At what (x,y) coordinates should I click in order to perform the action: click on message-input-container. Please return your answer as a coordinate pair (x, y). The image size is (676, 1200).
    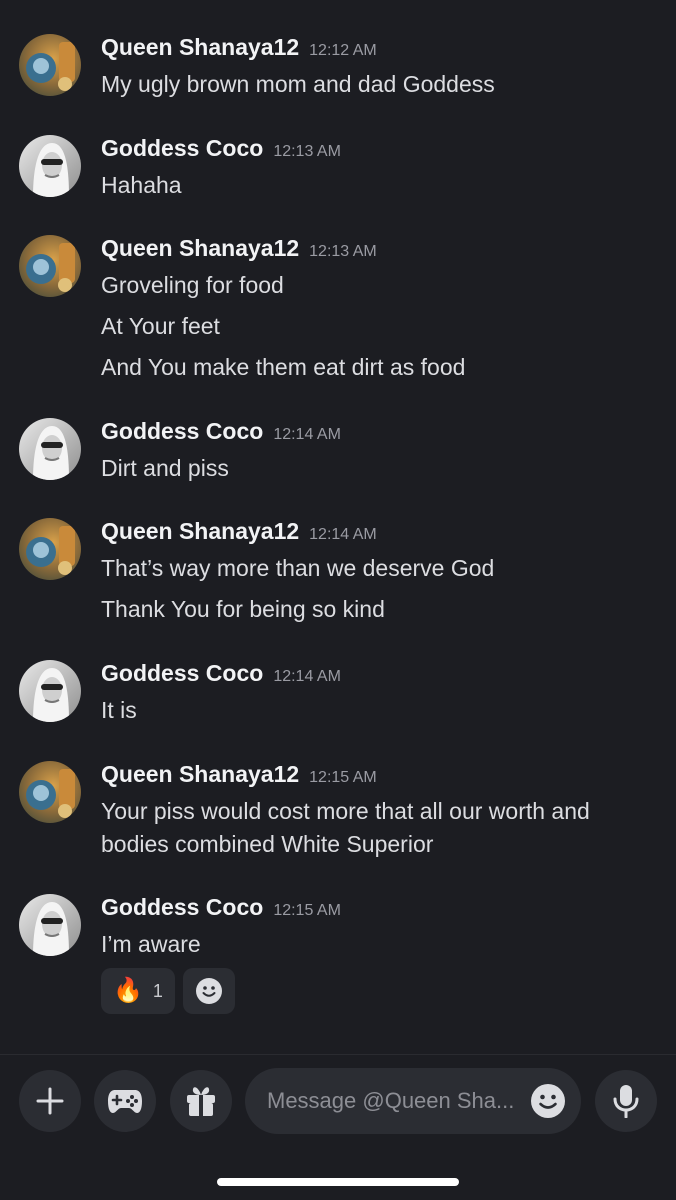
    Looking at the image, I should click on (413, 1101).